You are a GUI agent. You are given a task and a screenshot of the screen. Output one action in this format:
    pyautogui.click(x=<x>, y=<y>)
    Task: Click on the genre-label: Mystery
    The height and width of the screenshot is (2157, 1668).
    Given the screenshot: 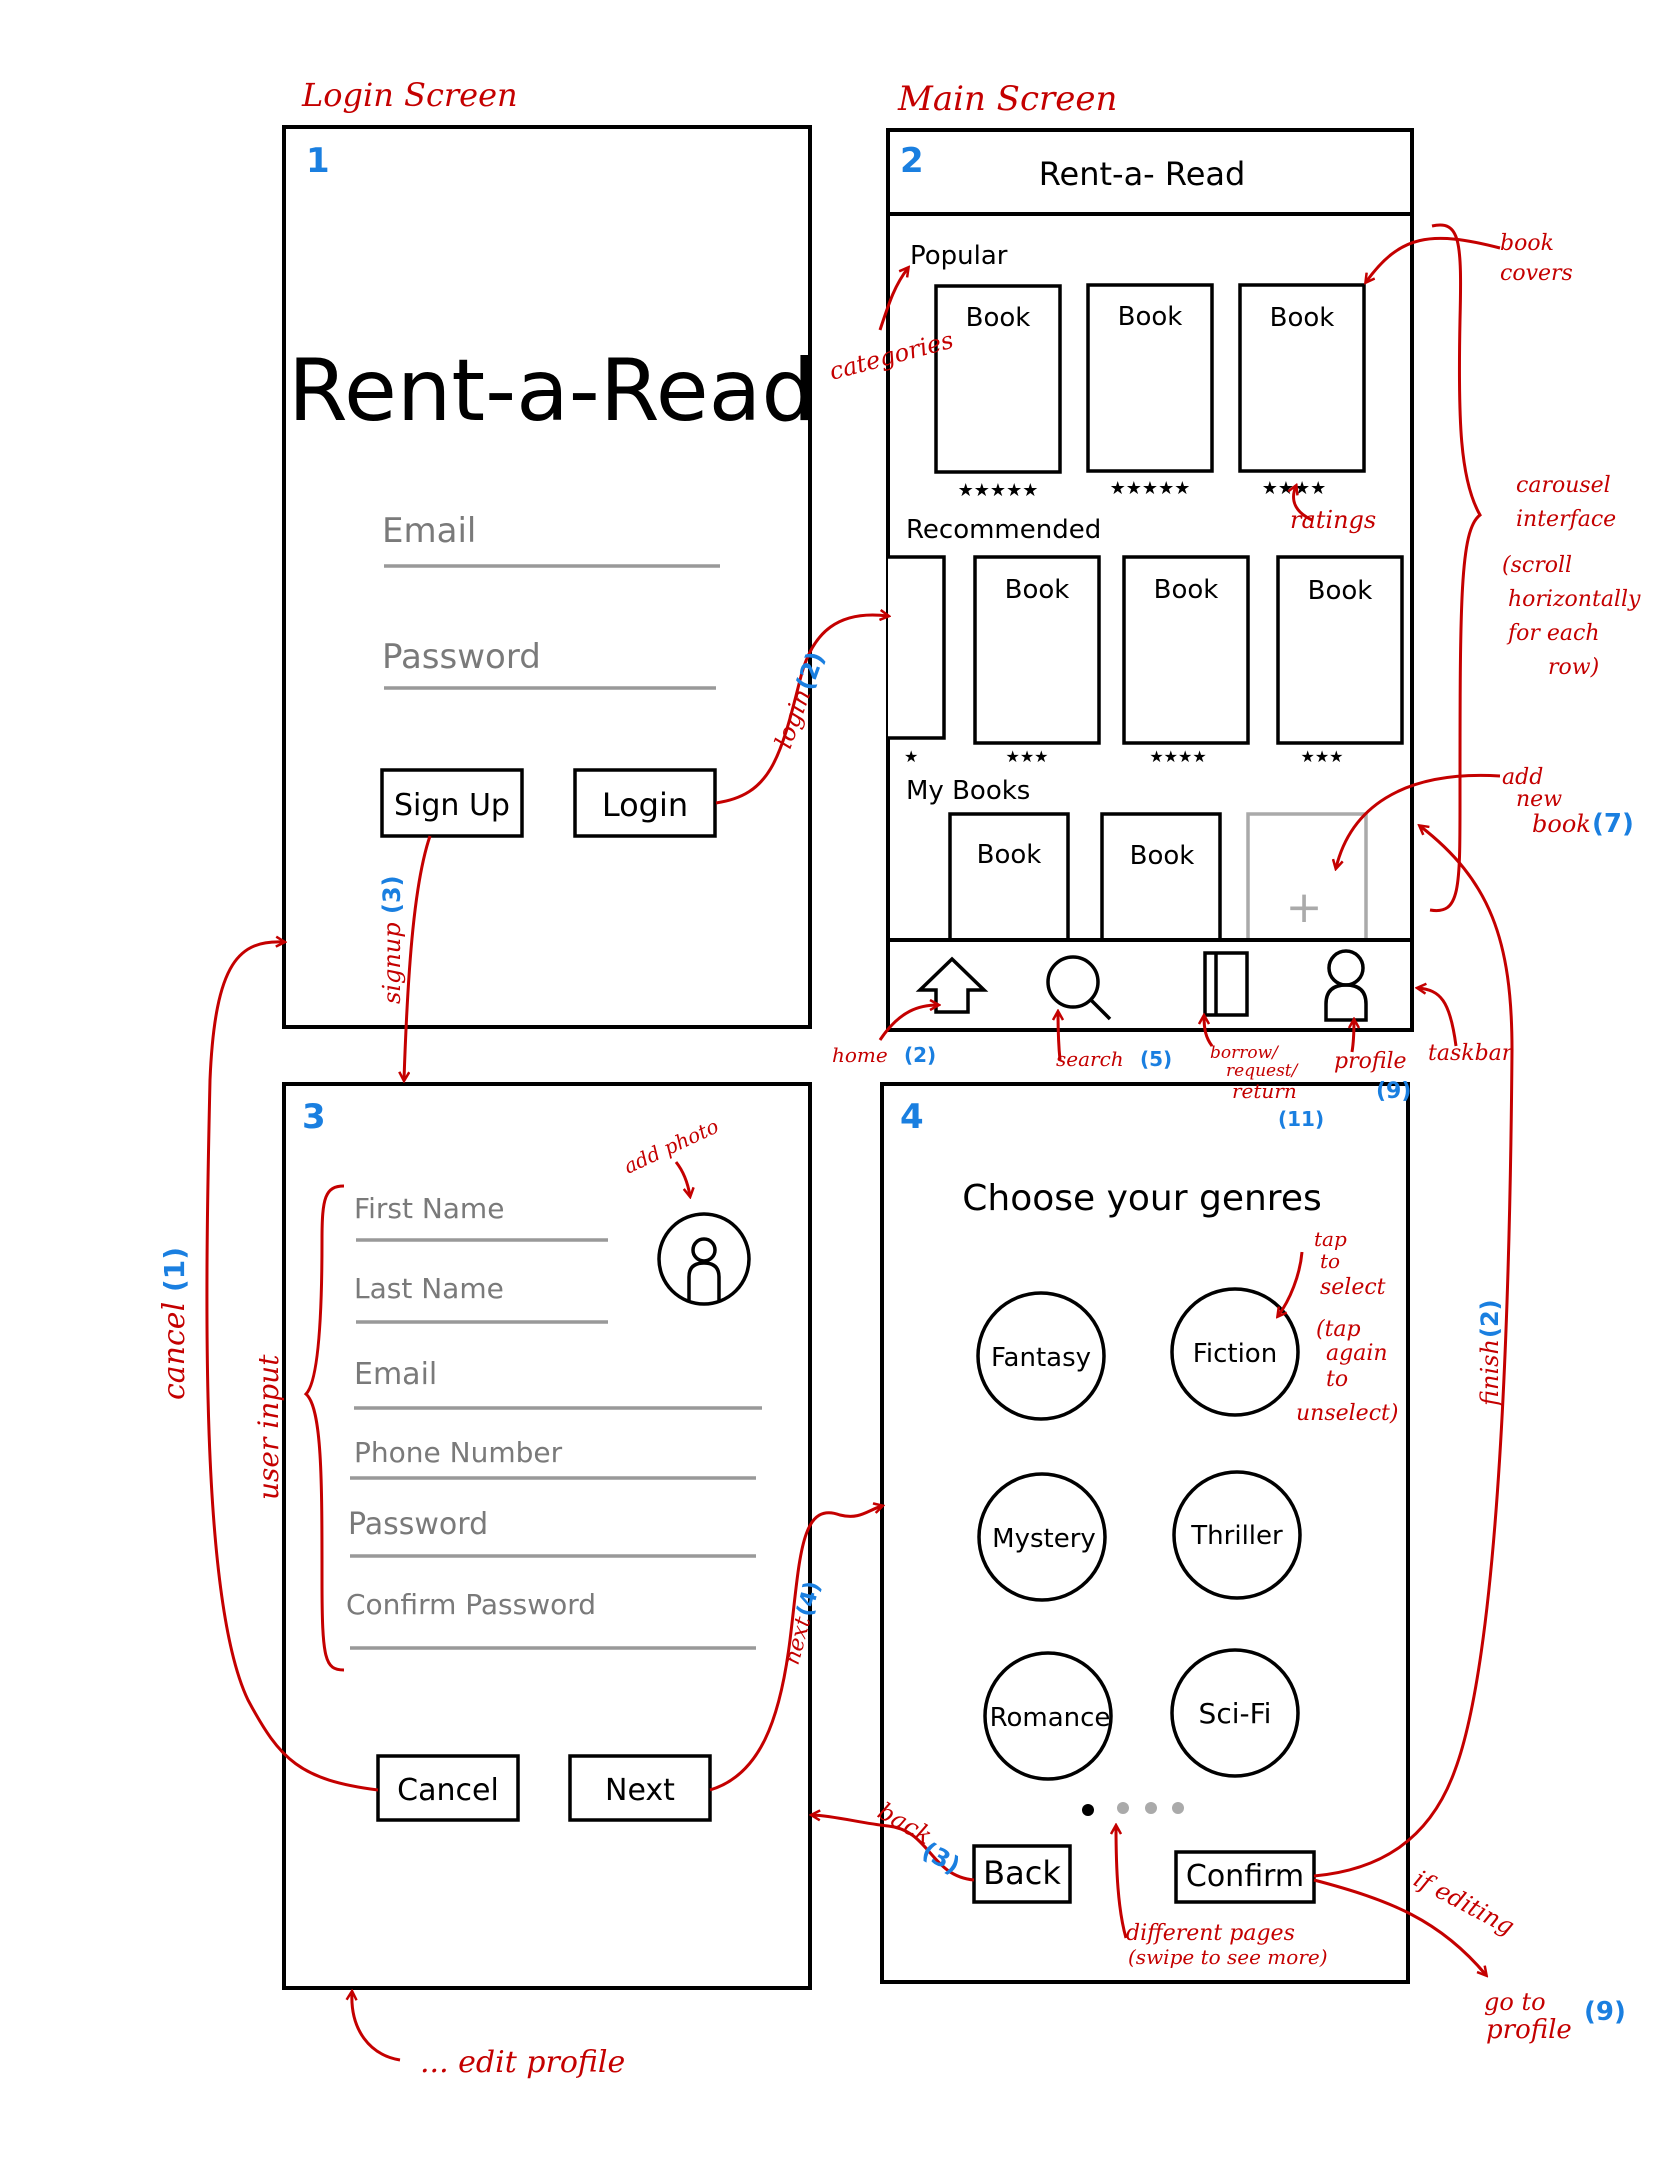 What is the action you would take?
    pyautogui.click(x=1044, y=1539)
    